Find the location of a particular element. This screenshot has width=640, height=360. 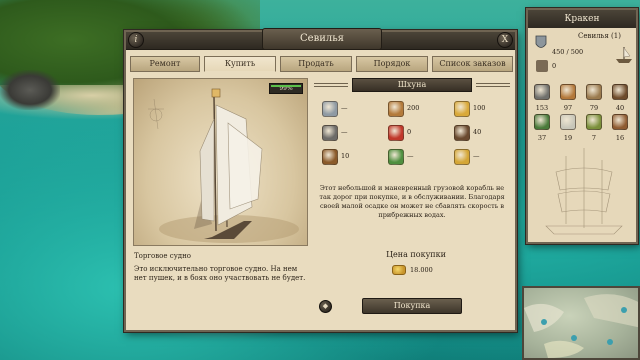

cannon-icon is located at coordinates (330, 133).